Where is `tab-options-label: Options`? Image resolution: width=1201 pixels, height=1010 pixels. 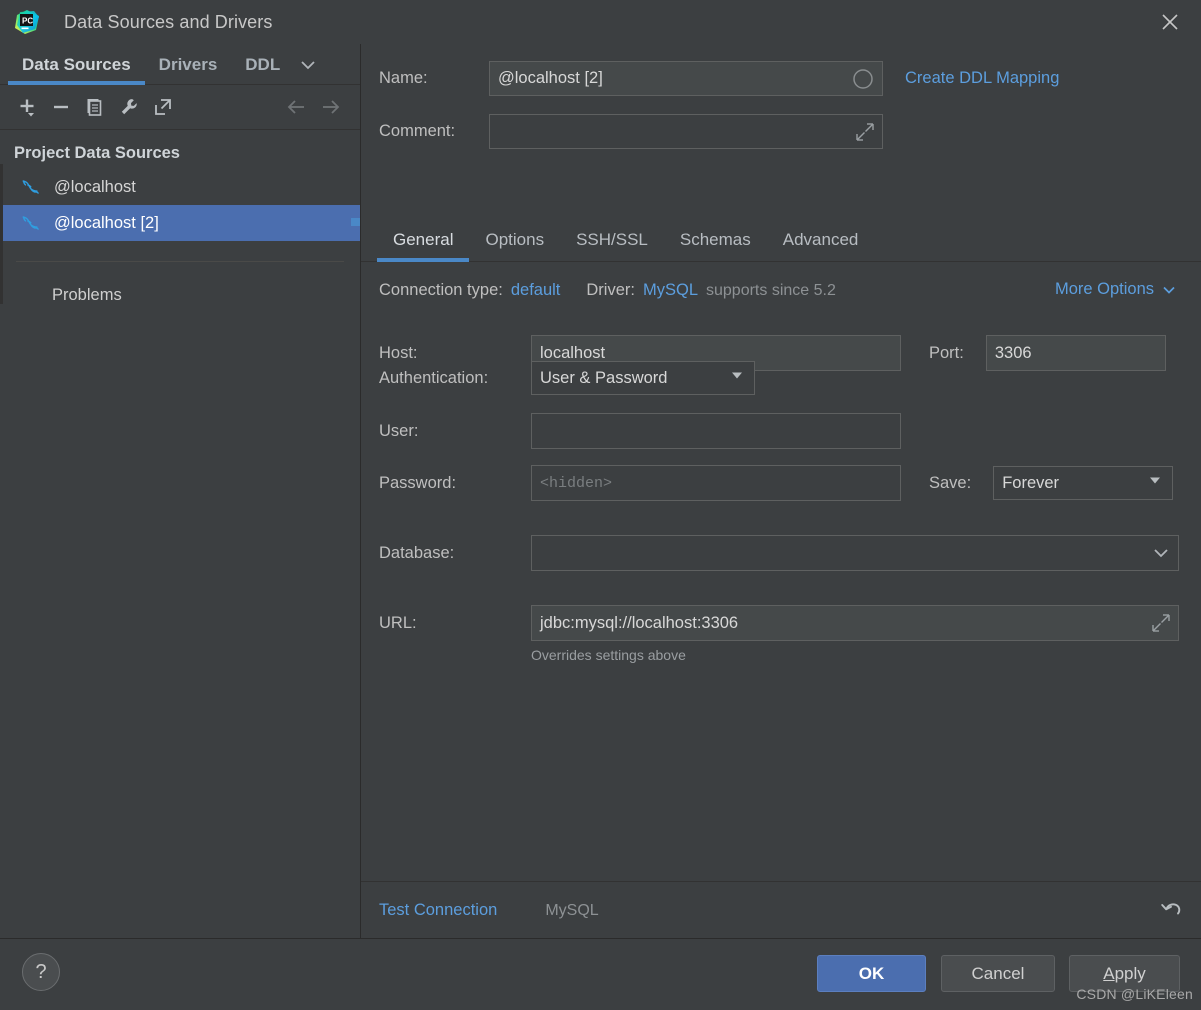
tab-options-label: Options is located at coordinates (515, 239).